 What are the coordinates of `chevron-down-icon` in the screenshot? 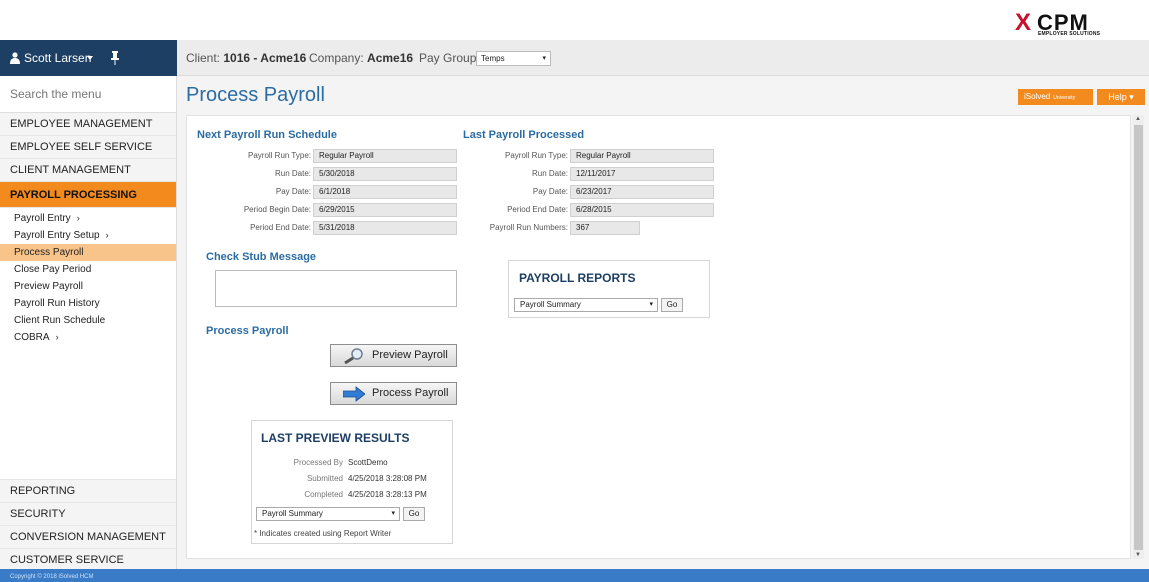 It's located at (90, 58).